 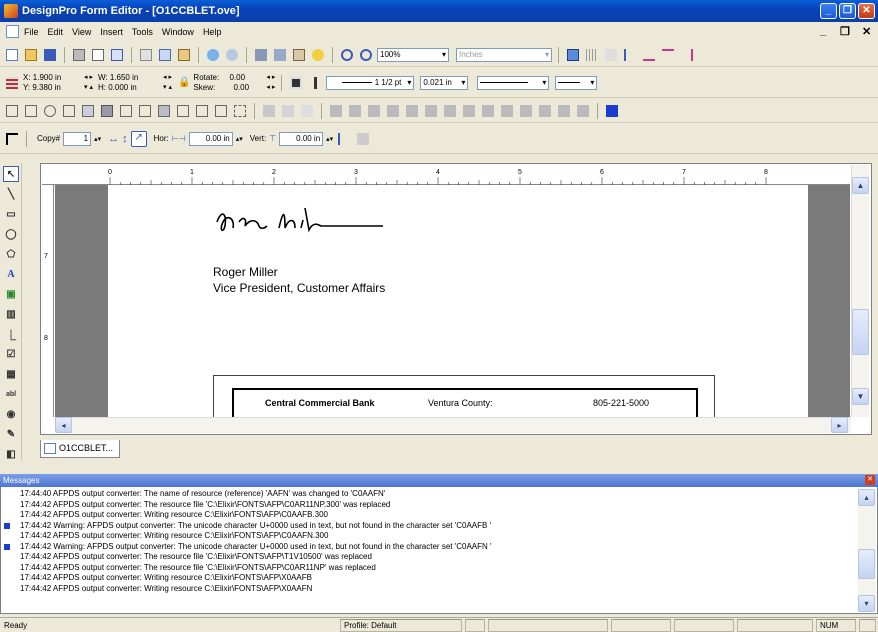 What do you see at coordinates (592, 55) in the screenshot?
I see `dots-icon` at bounding box center [592, 55].